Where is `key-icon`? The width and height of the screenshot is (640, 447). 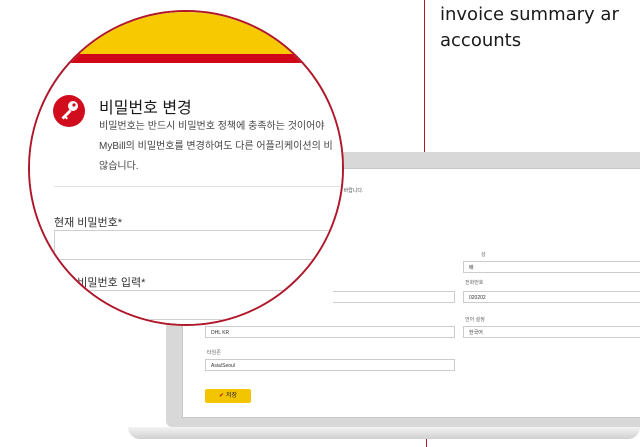
key-icon is located at coordinates (69, 111).